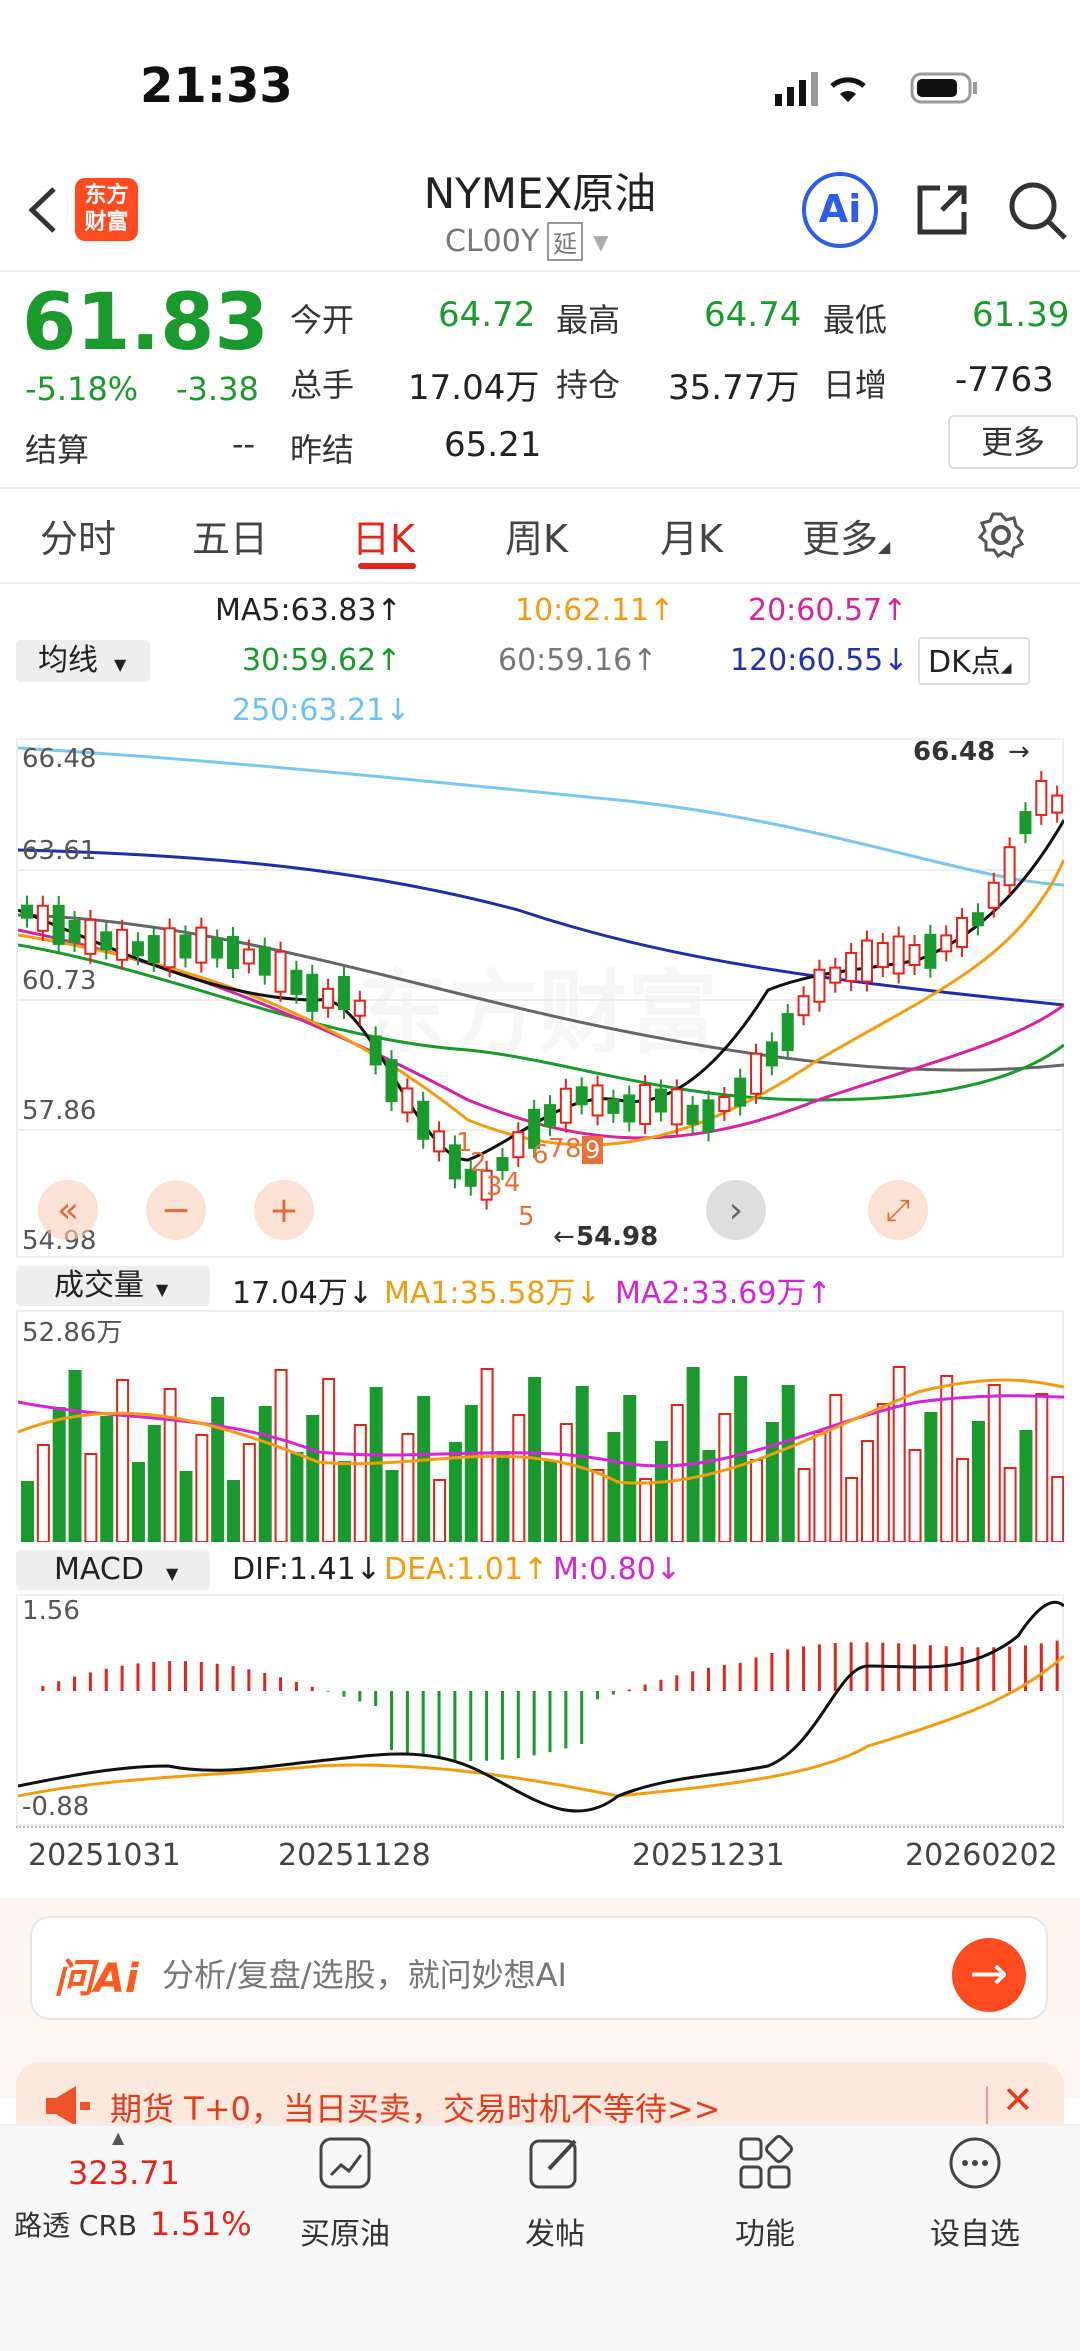 This screenshot has width=1080, height=2351. What do you see at coordinates (383, 535) in the screenshot?
I see `tab-daily-k: 日K` at bounding box center [383, 535].